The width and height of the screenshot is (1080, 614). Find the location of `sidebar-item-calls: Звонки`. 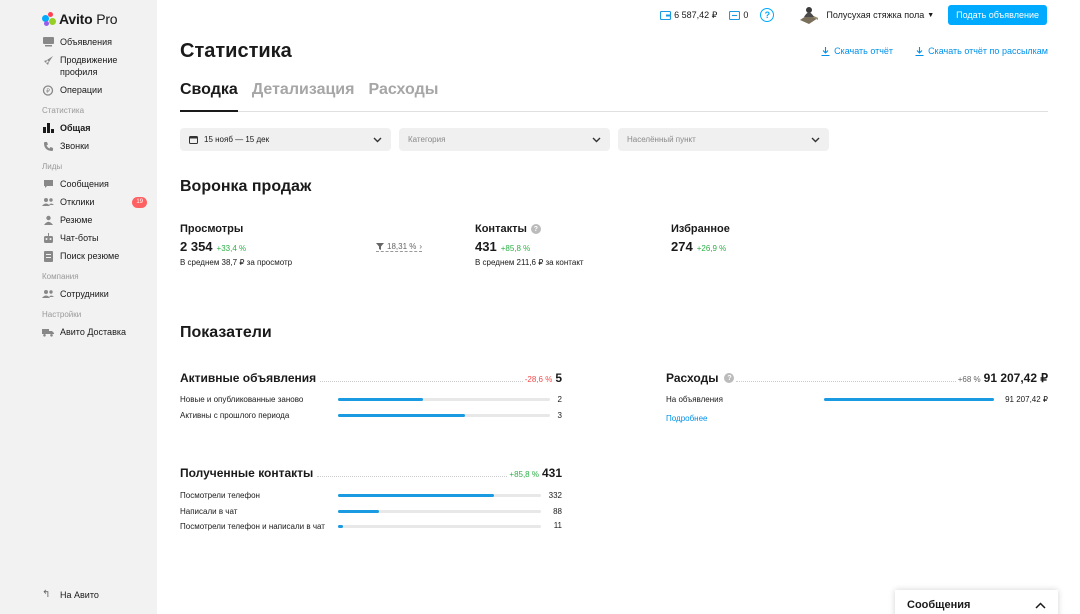

sidebar-item-calls: Звонки is located at coordinates (78, 146).